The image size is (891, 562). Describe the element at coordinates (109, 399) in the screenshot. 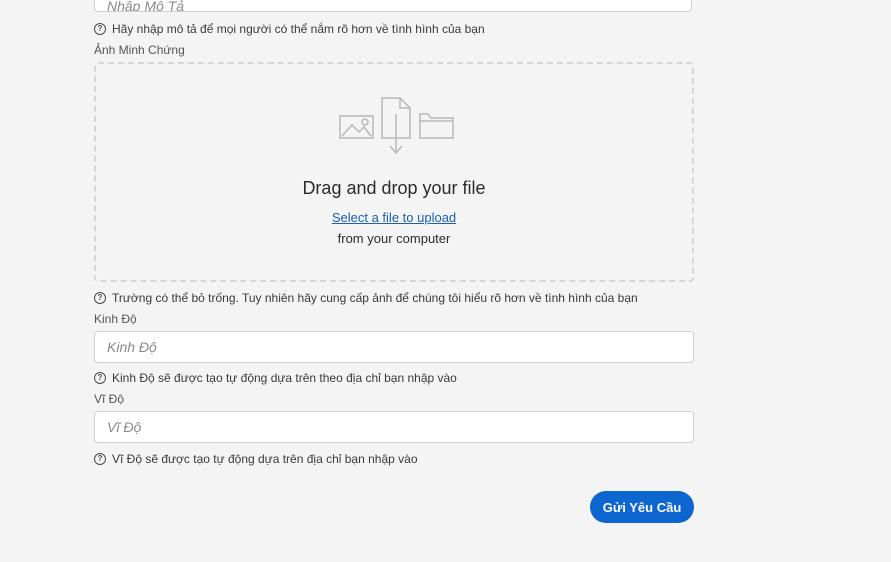

I see `latitude-label: Vĩ Độ` at that location.